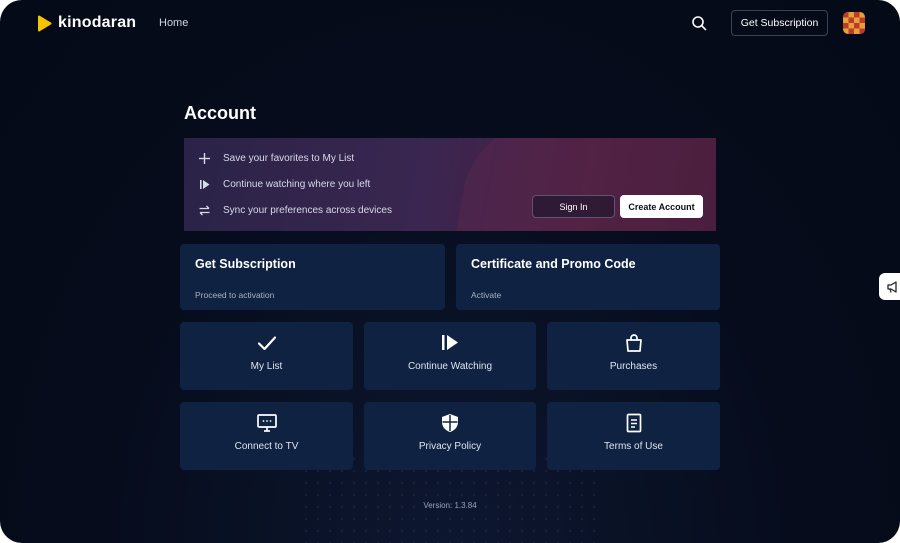 This screenshot has height=543, width=900. I want to click on logo-mark-icon, so click(45, 23).